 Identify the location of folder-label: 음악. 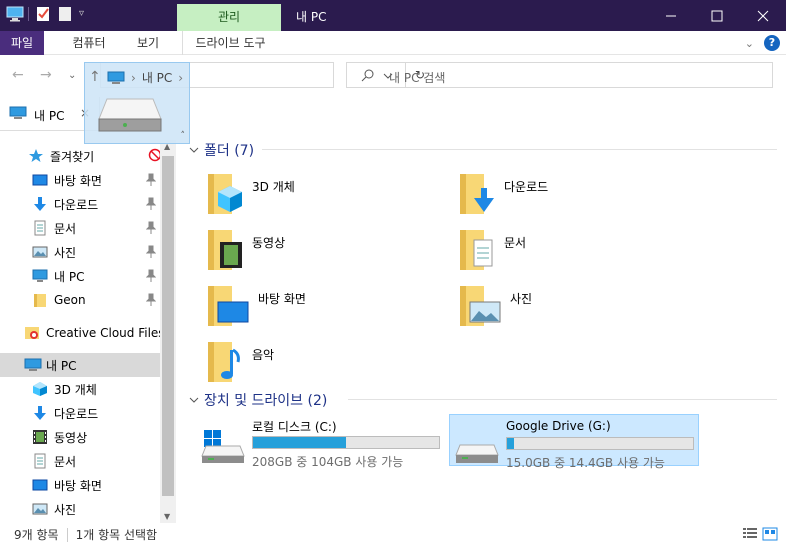
(263, 354).